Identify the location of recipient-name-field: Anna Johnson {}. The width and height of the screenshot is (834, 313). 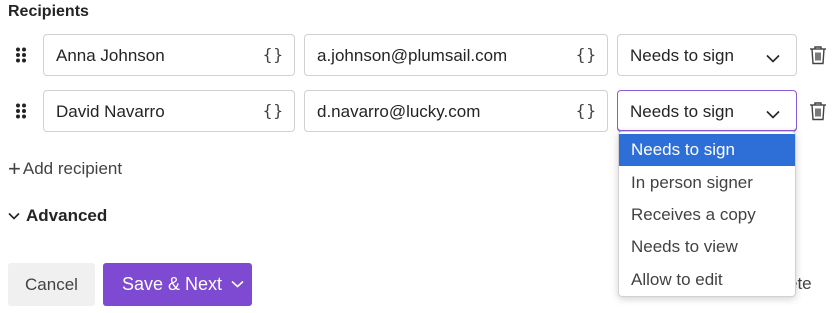
(169, 55).